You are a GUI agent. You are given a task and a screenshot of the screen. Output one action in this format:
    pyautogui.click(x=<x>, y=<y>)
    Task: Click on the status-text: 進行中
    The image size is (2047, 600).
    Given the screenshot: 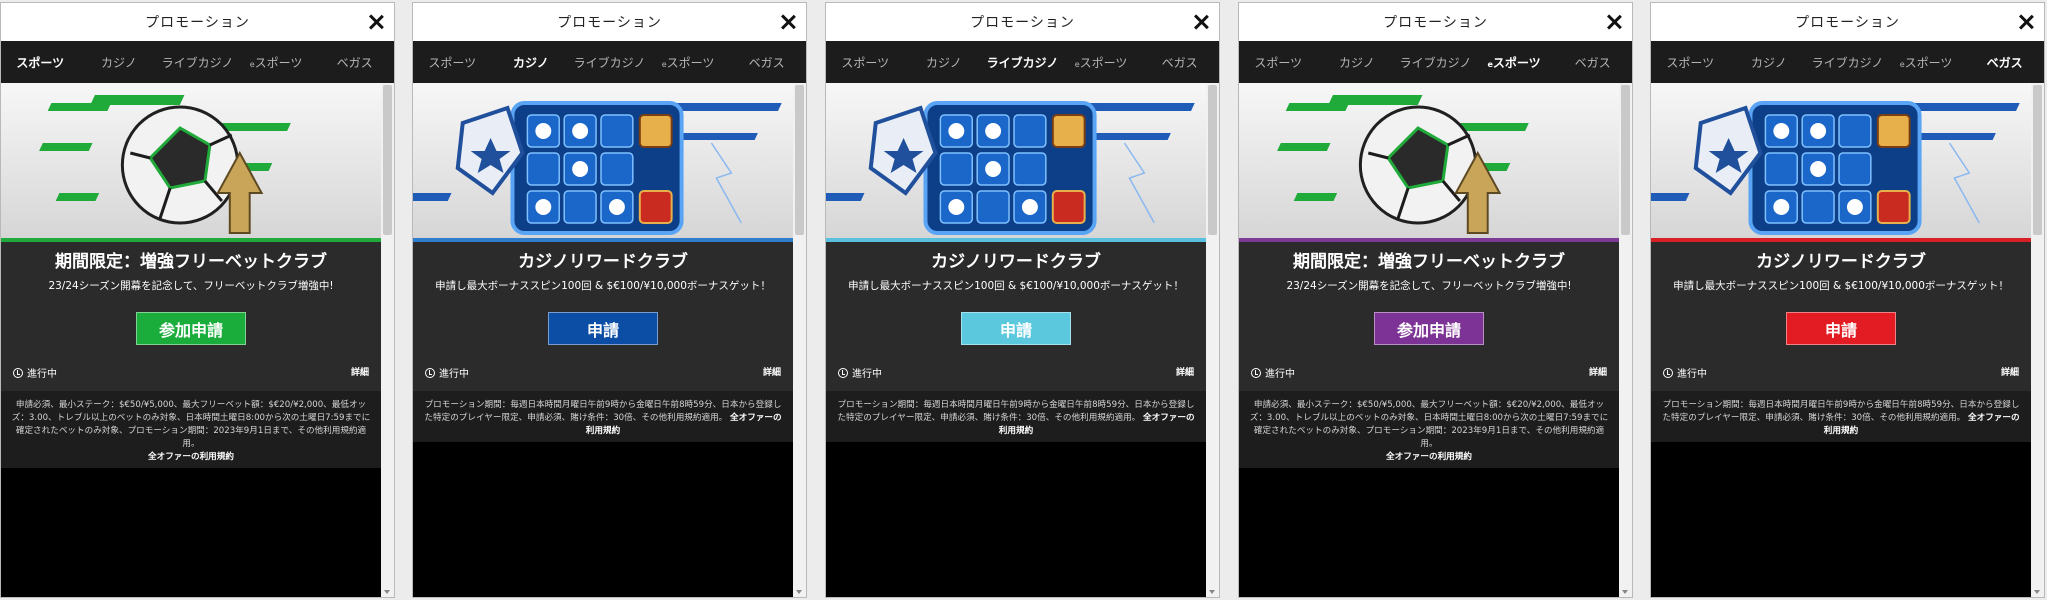 What is the action you would take?
    pyautogui.click(x=454, y=374)
    